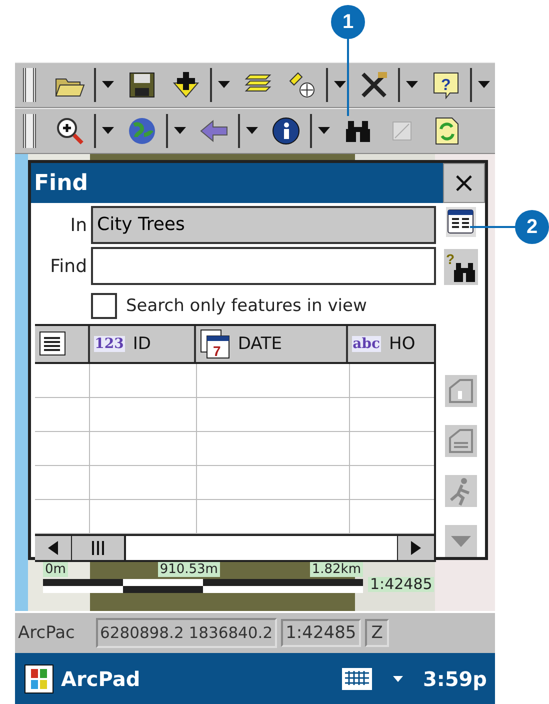 This screenshot has width=549, height=704. Describe the element at coordinates (47, 633) in the screenshot. I see `app-name: ArcPac` at that location.